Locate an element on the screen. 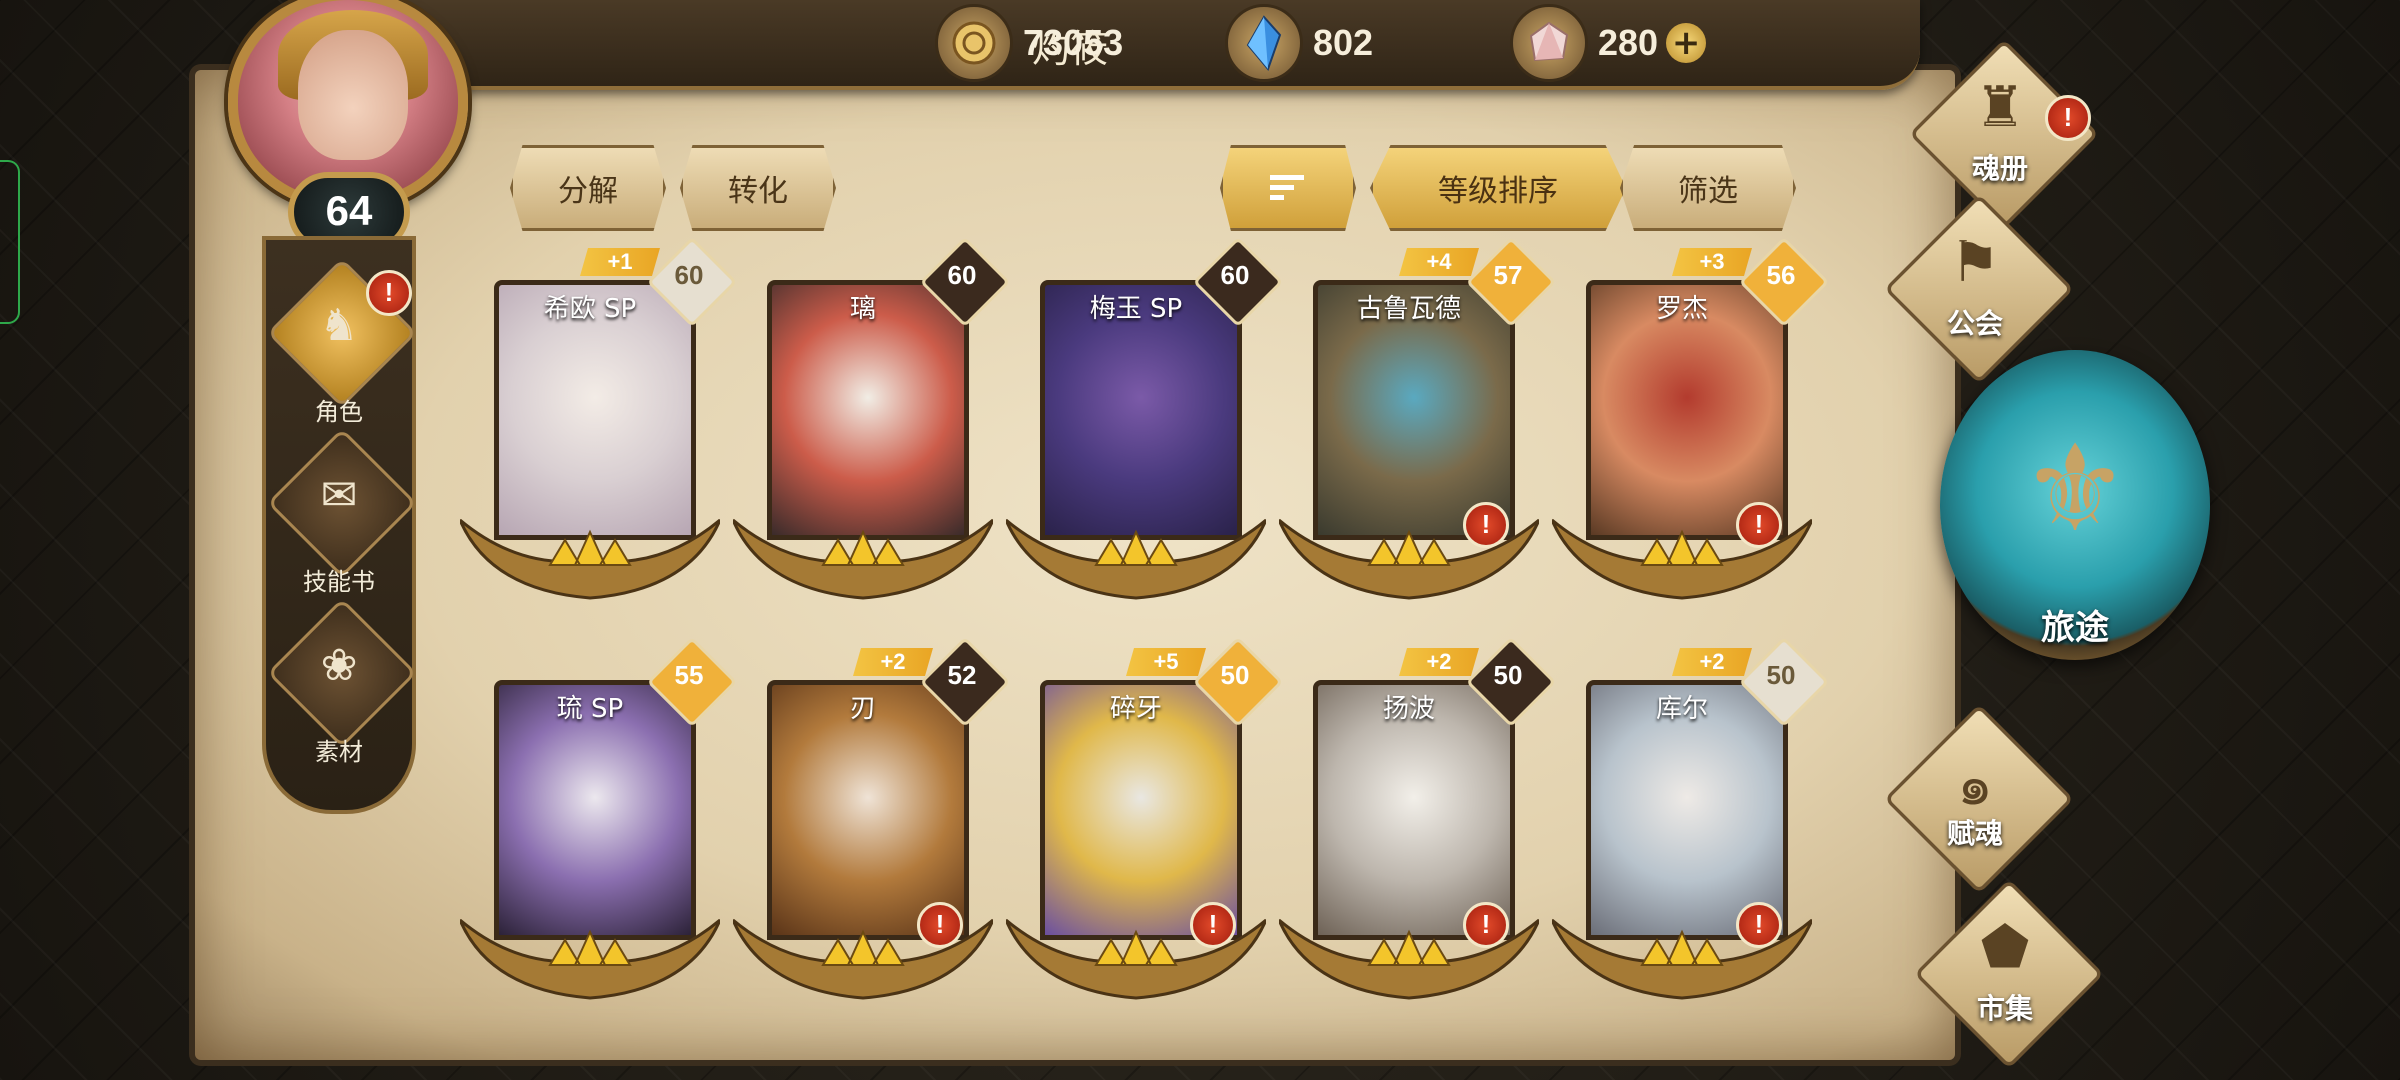 This screenshot has height=1080, width=2400. menu-item-guild: ⚑ 公会 is located at coordinates (1980, 289).